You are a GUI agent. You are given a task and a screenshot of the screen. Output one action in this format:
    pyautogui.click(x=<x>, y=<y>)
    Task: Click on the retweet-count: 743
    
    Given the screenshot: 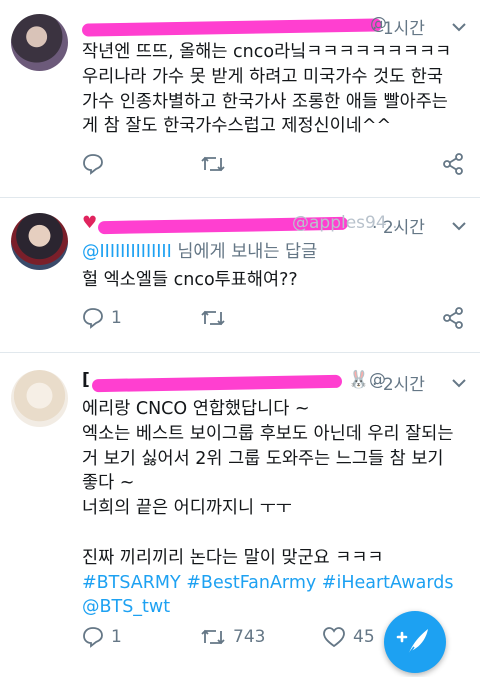 What is the action you would take?
    pyautogui.click(x=249, y=637)
    